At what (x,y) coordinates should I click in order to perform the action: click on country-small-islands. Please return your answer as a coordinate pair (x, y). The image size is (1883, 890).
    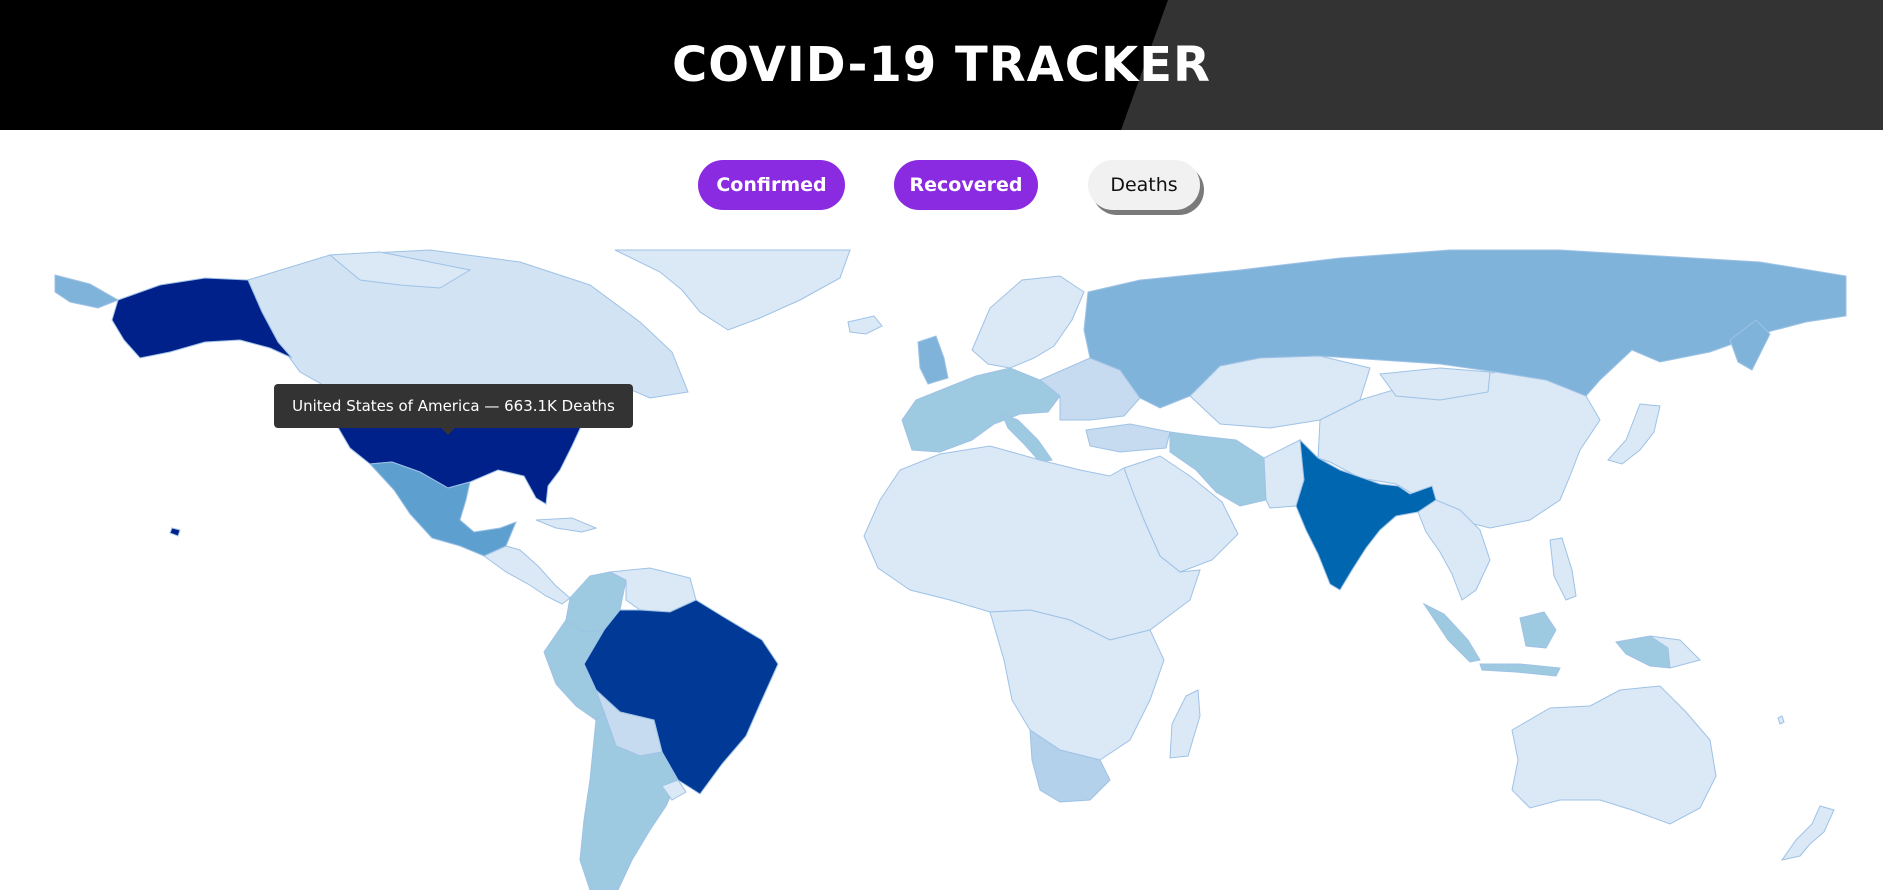
    Looking at the image, I should click on (1781, 720).